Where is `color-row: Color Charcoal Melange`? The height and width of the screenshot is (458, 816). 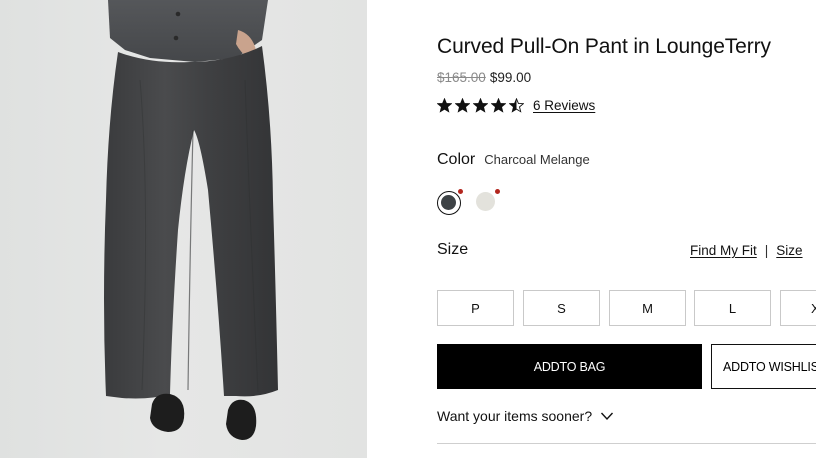
color-row: Color Charcoal Melange is located at coordinates (513, 160).